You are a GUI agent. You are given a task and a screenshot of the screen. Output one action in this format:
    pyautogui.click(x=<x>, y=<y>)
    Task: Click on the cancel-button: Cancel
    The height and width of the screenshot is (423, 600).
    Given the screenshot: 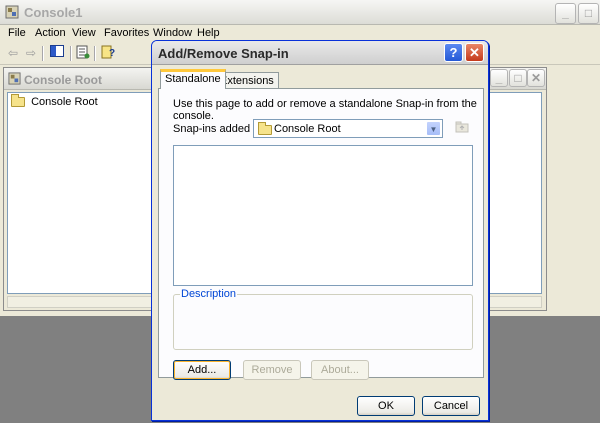 What is the action you would take?
    pyautogui.click(x=451, y=406)
    